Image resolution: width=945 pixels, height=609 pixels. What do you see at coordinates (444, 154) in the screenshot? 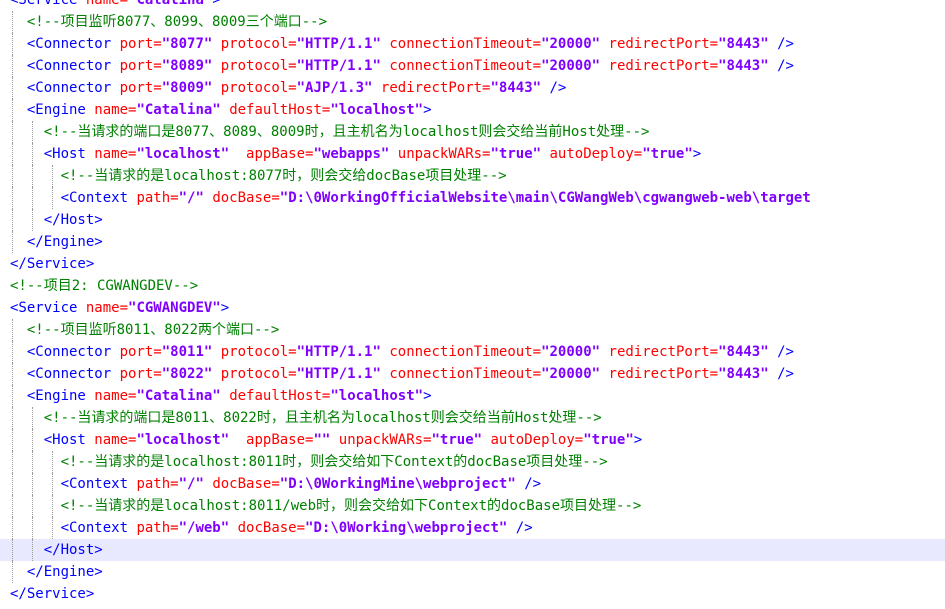
I see `attr-token: unpackWARs=` at bounding box center [444, 154].